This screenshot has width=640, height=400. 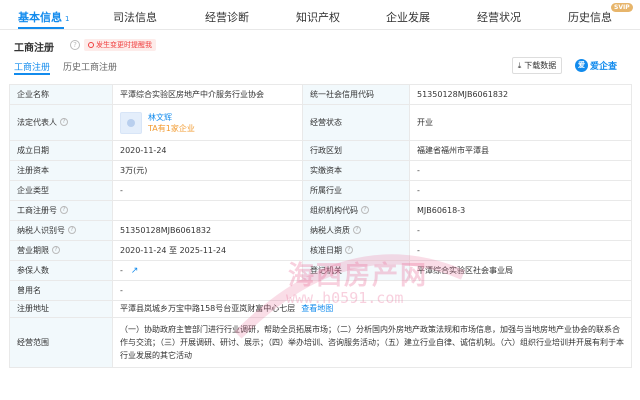 I want to click on industry-label: 所属行业, so click(x=356, y=190).